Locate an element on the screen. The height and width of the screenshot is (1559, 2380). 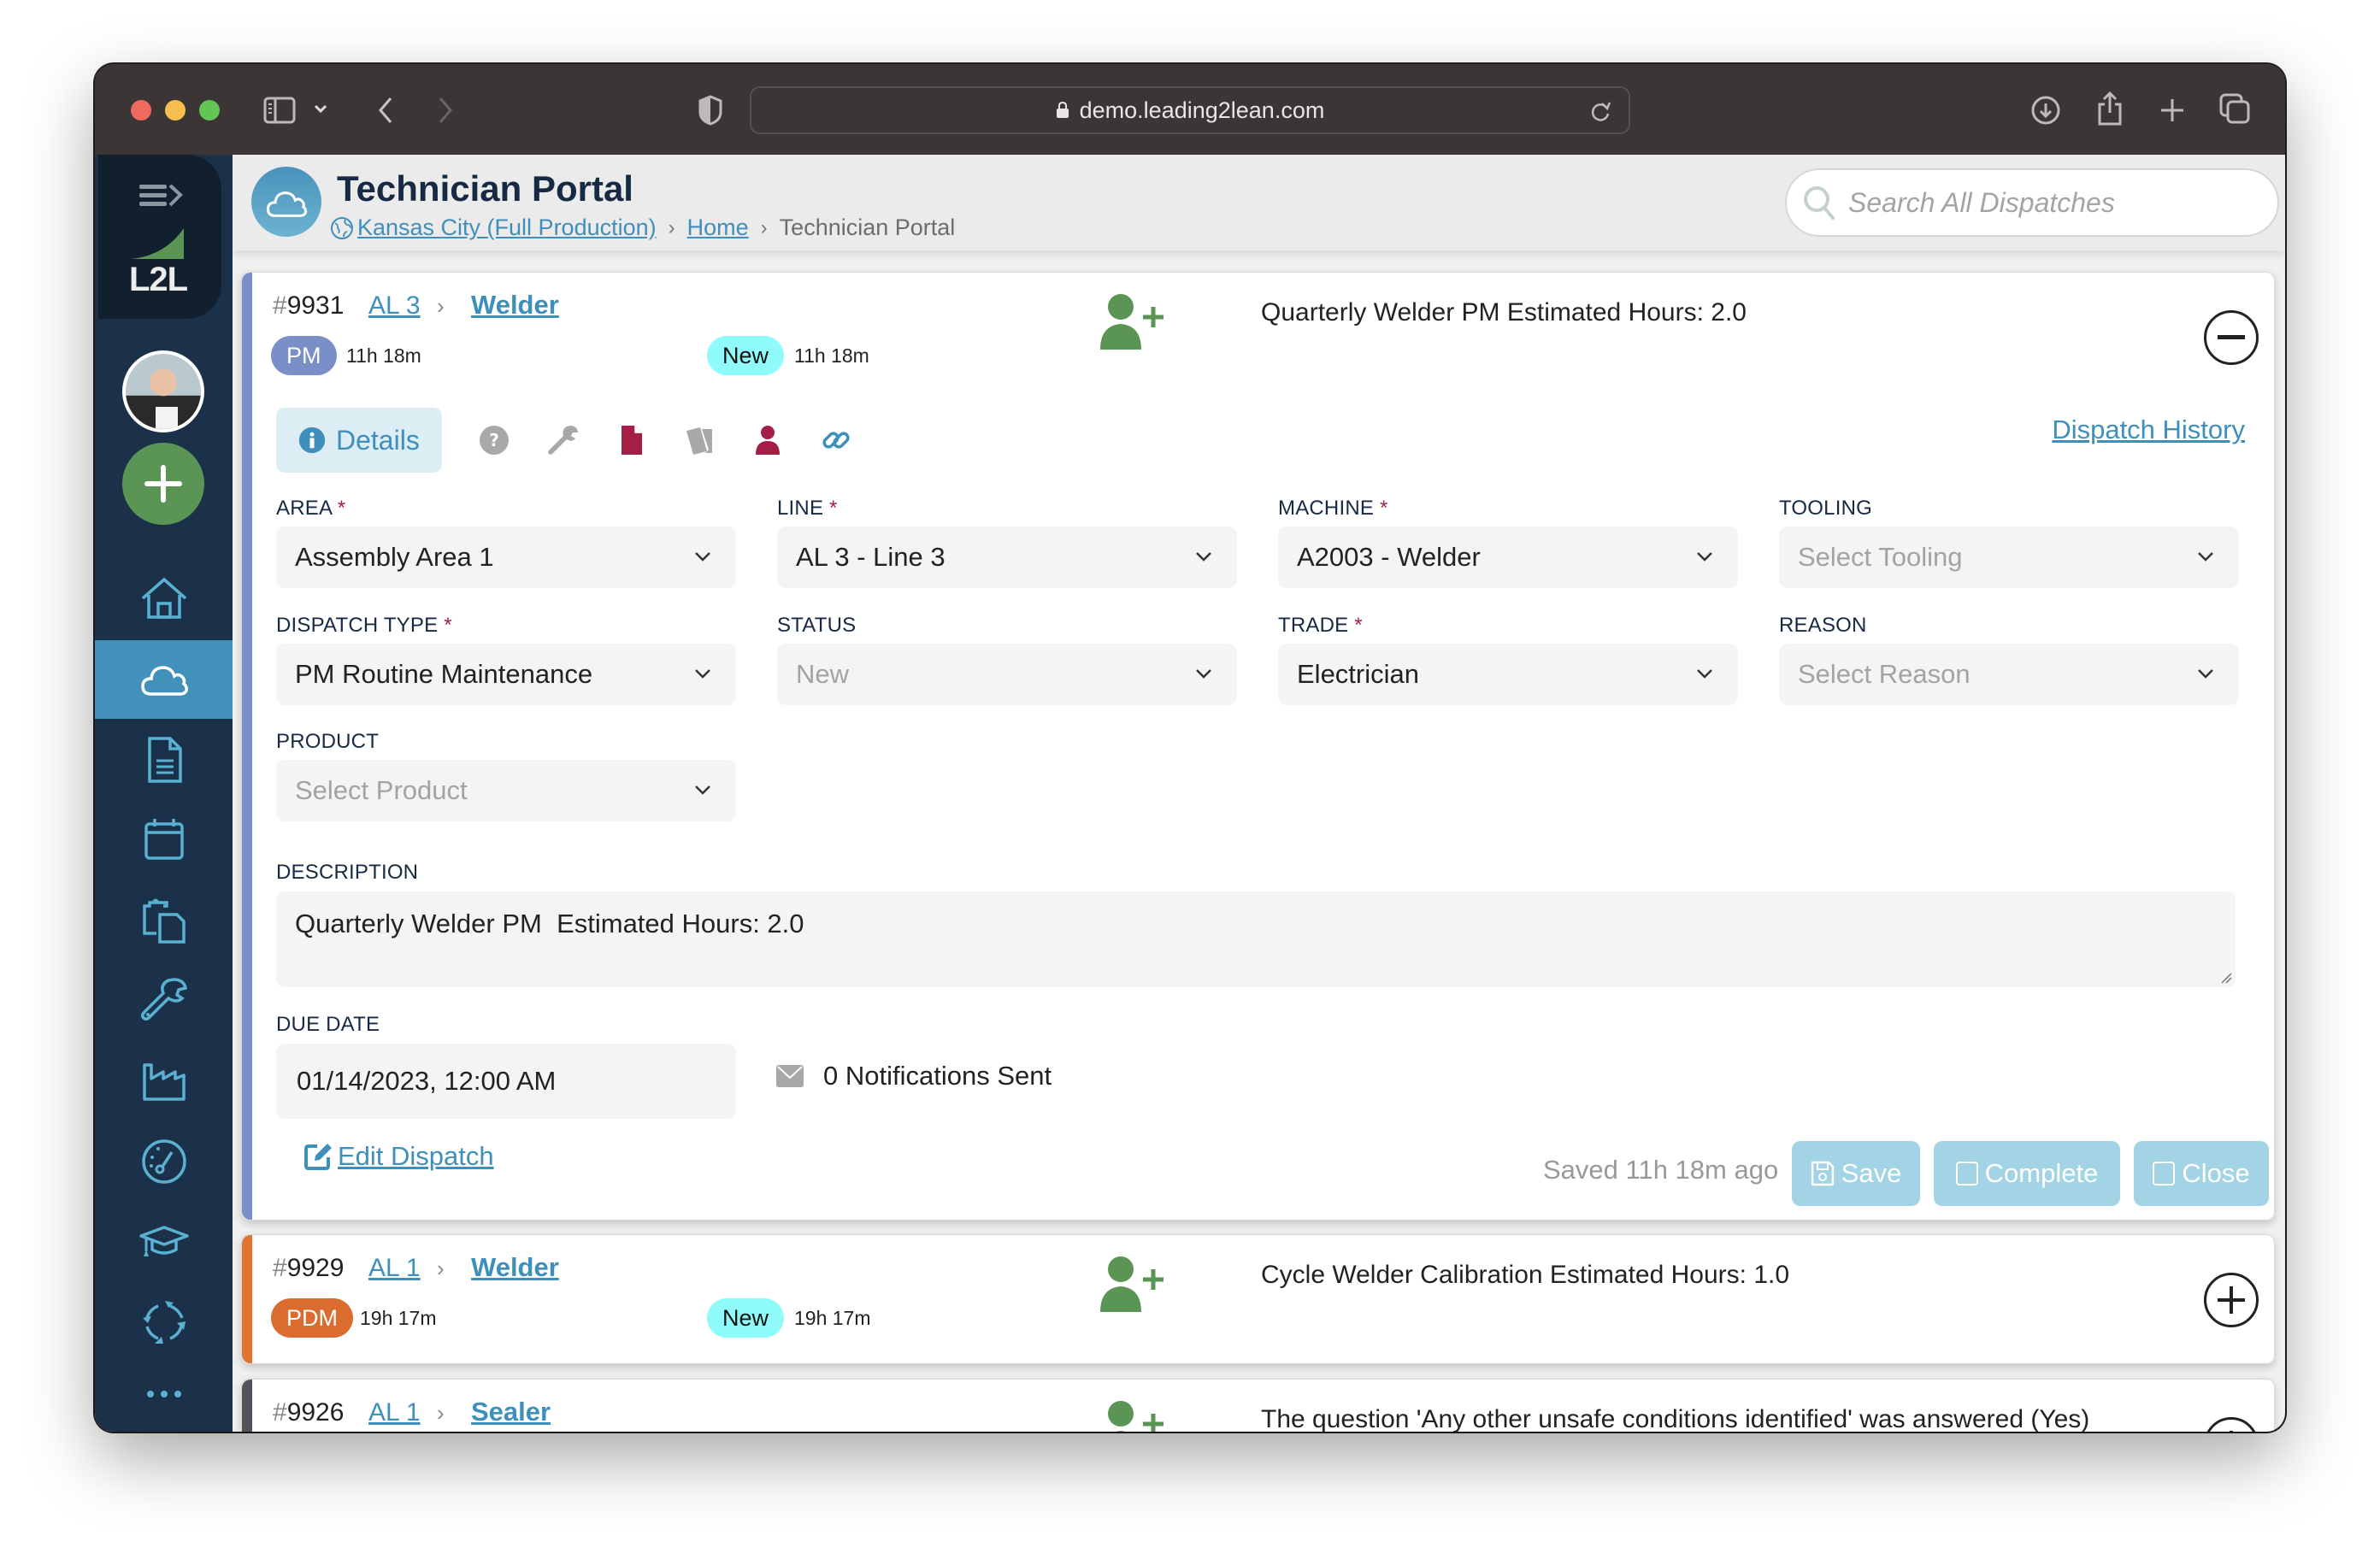
breadcrumb-site-link: Kansas City (Full Production) is located at coordinates (507, 228).